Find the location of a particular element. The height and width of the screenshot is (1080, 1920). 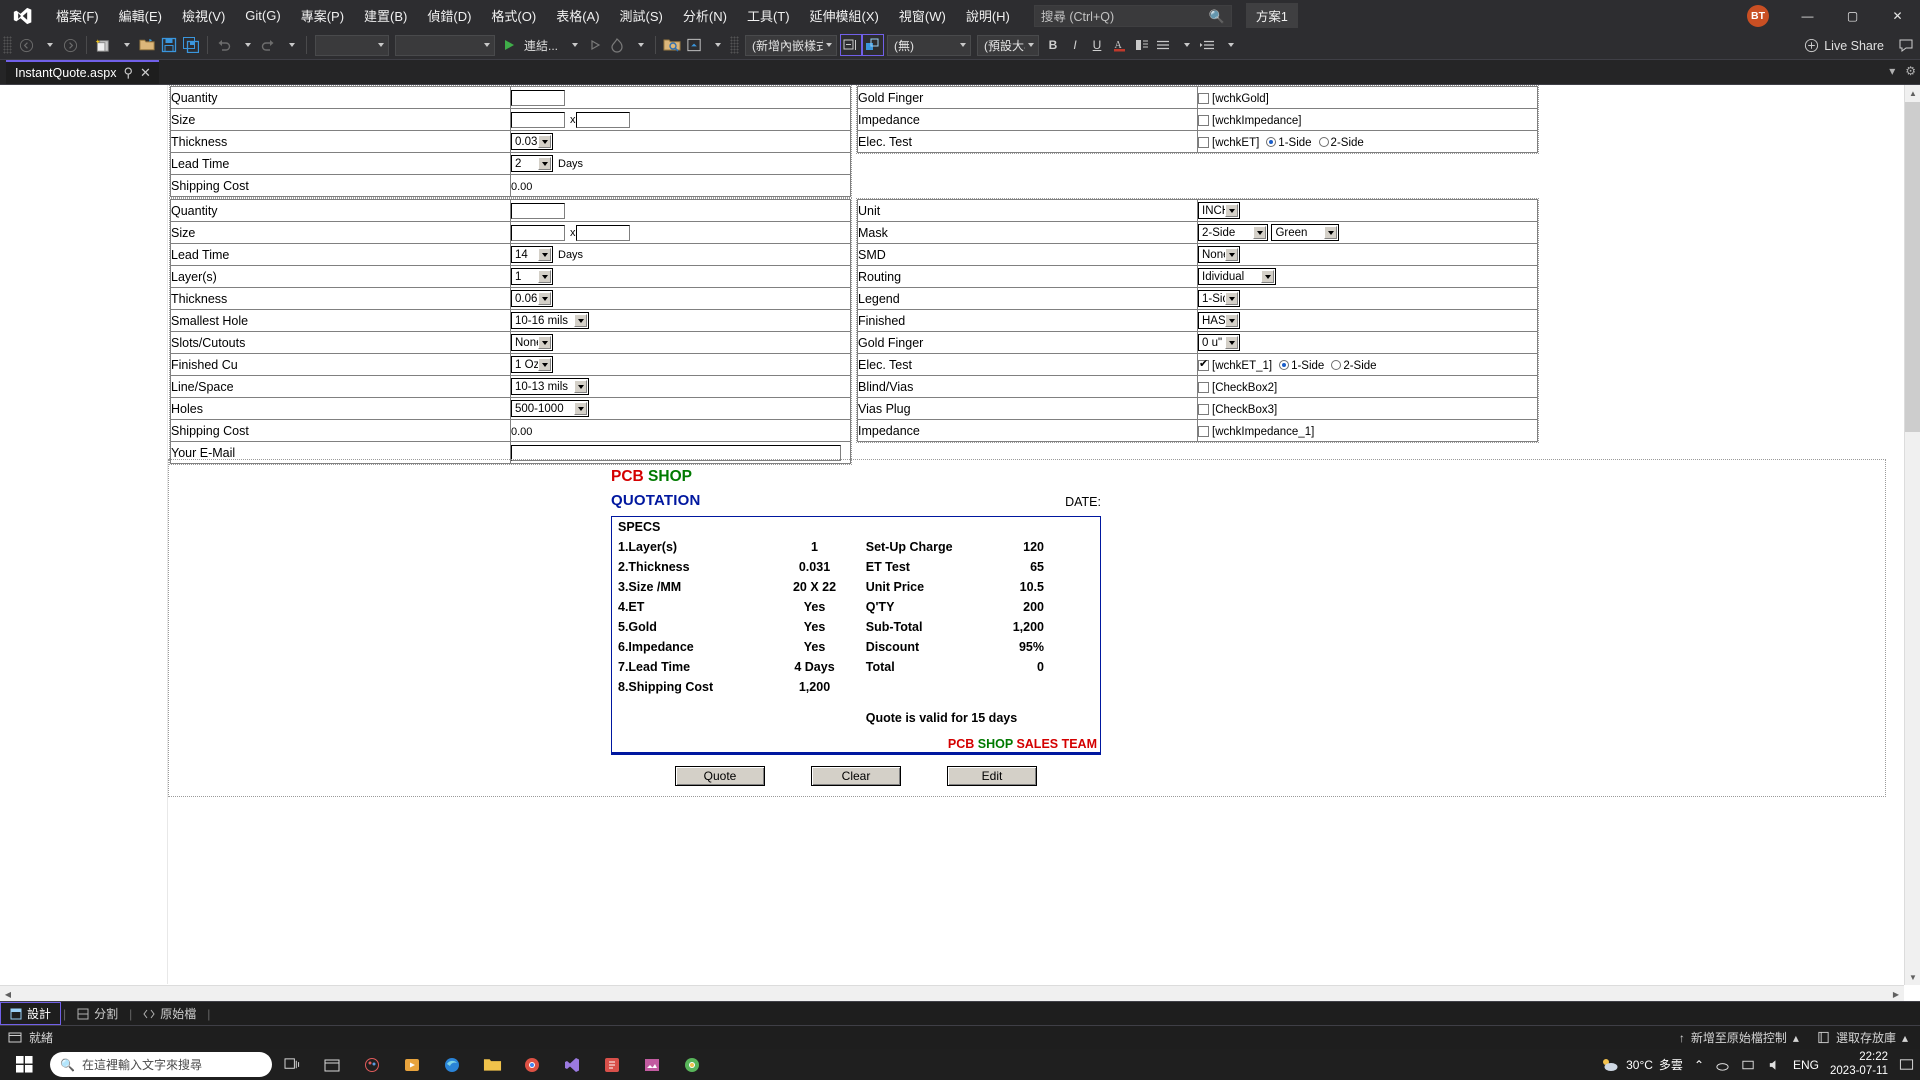

taskbar-search-box: 🔍 在這裡輸入文字來搜尋 is located at coordinates (161, 1064).